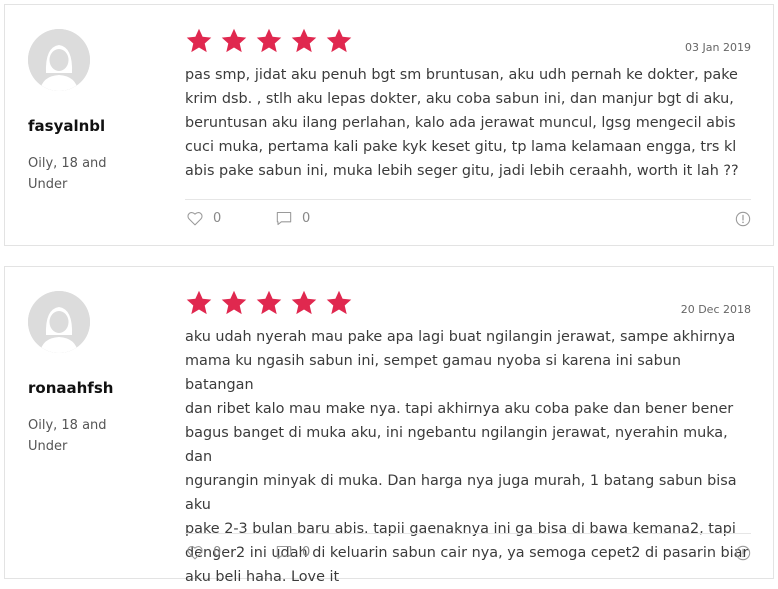 This screenshot has width=778, height=589. I want to click on reviewer-username: ronaahfsh, so click(70, 388).